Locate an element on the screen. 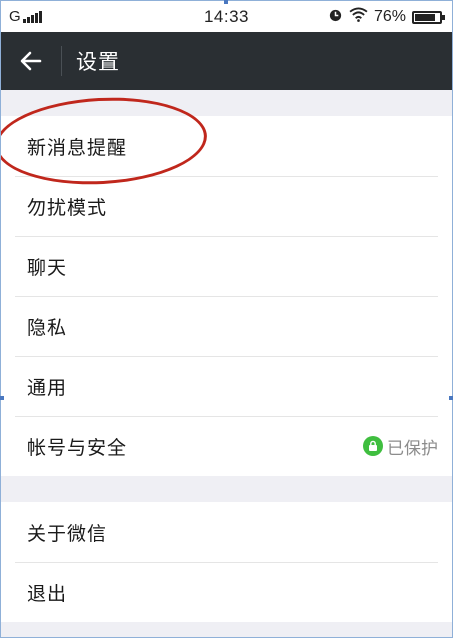 This screenshot has height=638, width=453. battery-icon is located at coordinates (428, 17).